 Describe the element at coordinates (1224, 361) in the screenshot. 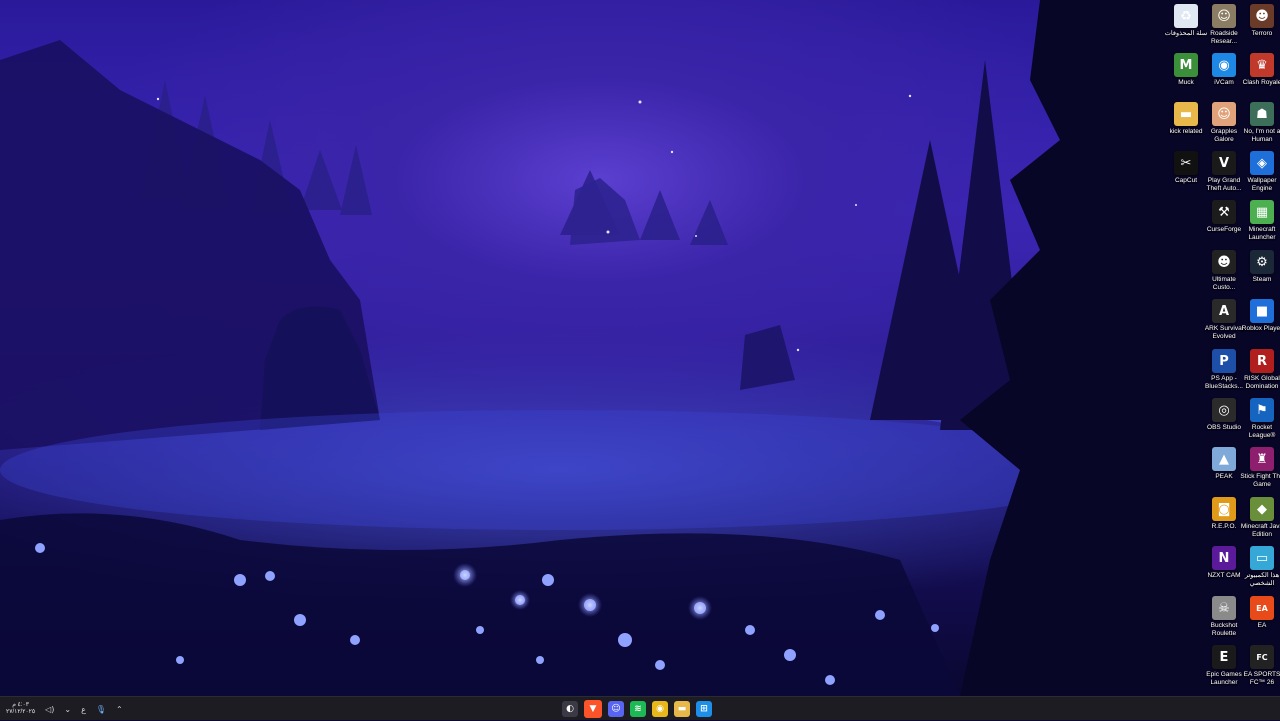

I see `ps-app-icon: P` at that location.